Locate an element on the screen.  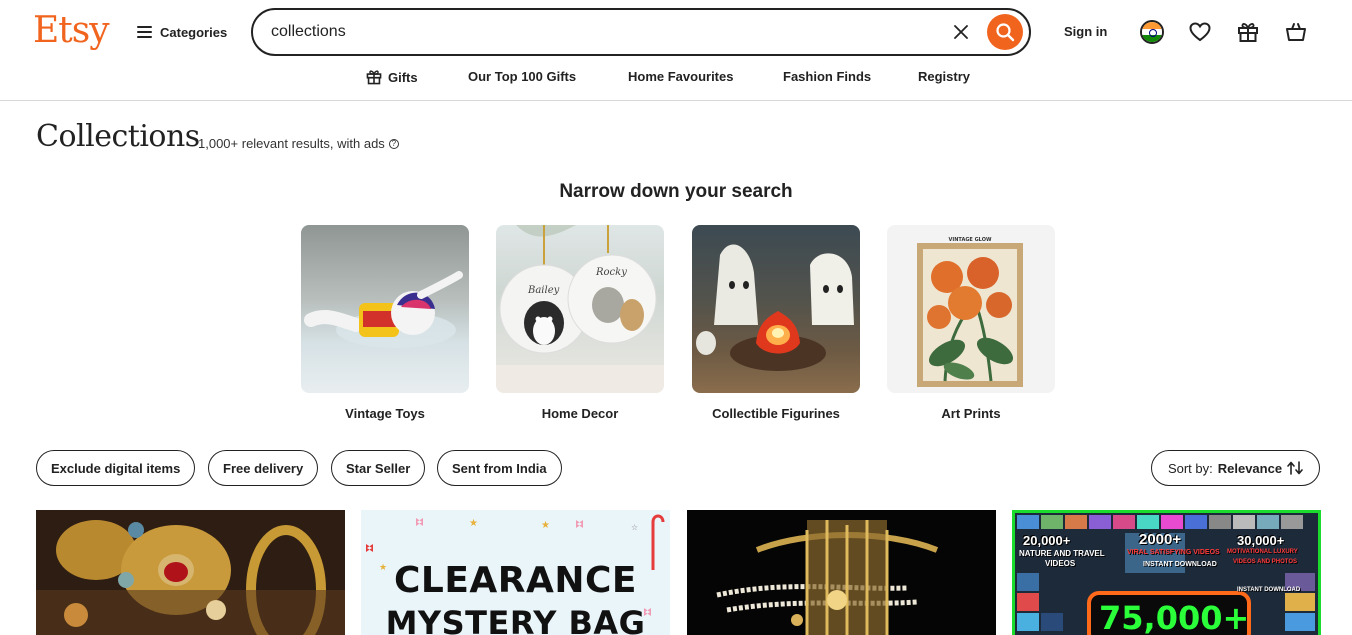
search-icon is located at coordinates (1005, 32).